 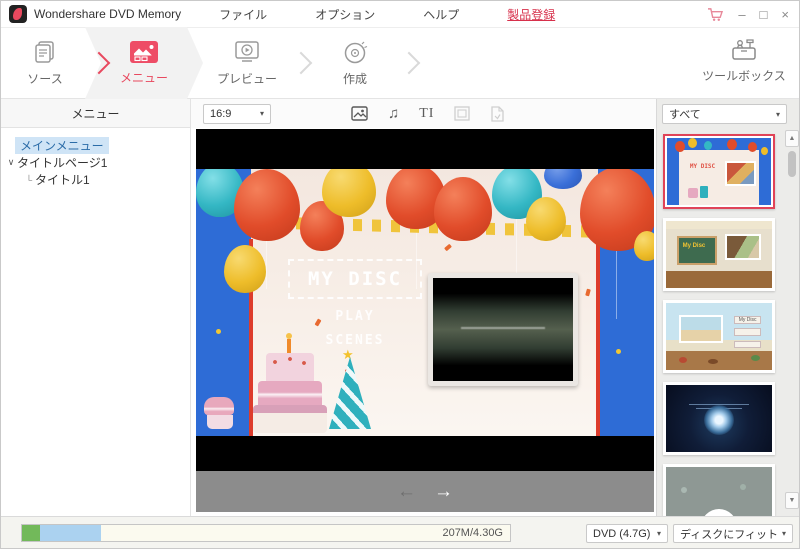 What do you see at coordinates (70, 533) in the screenshot?
I see `capacity-current-segment` at bounding box center [70, 533].